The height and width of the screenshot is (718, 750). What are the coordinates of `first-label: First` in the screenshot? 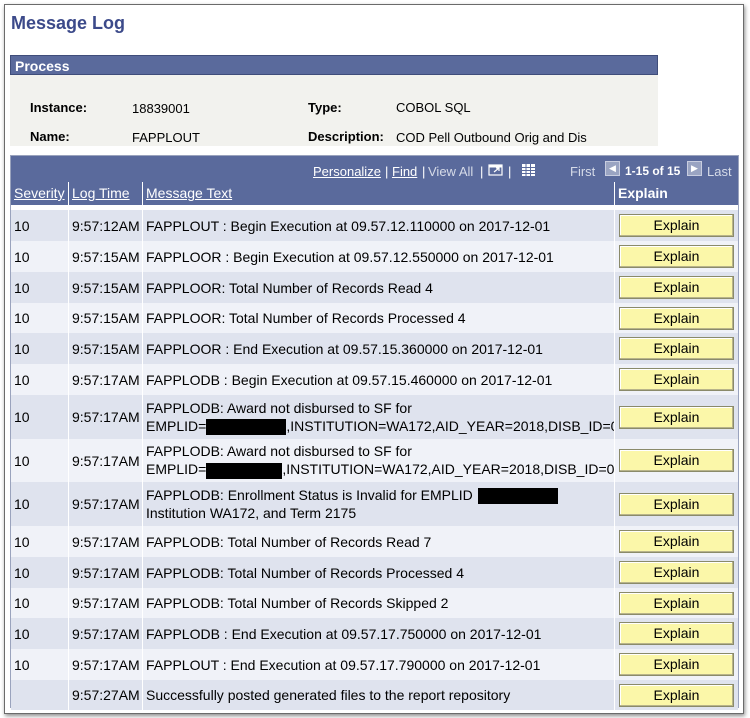 It's located at (582, 171).